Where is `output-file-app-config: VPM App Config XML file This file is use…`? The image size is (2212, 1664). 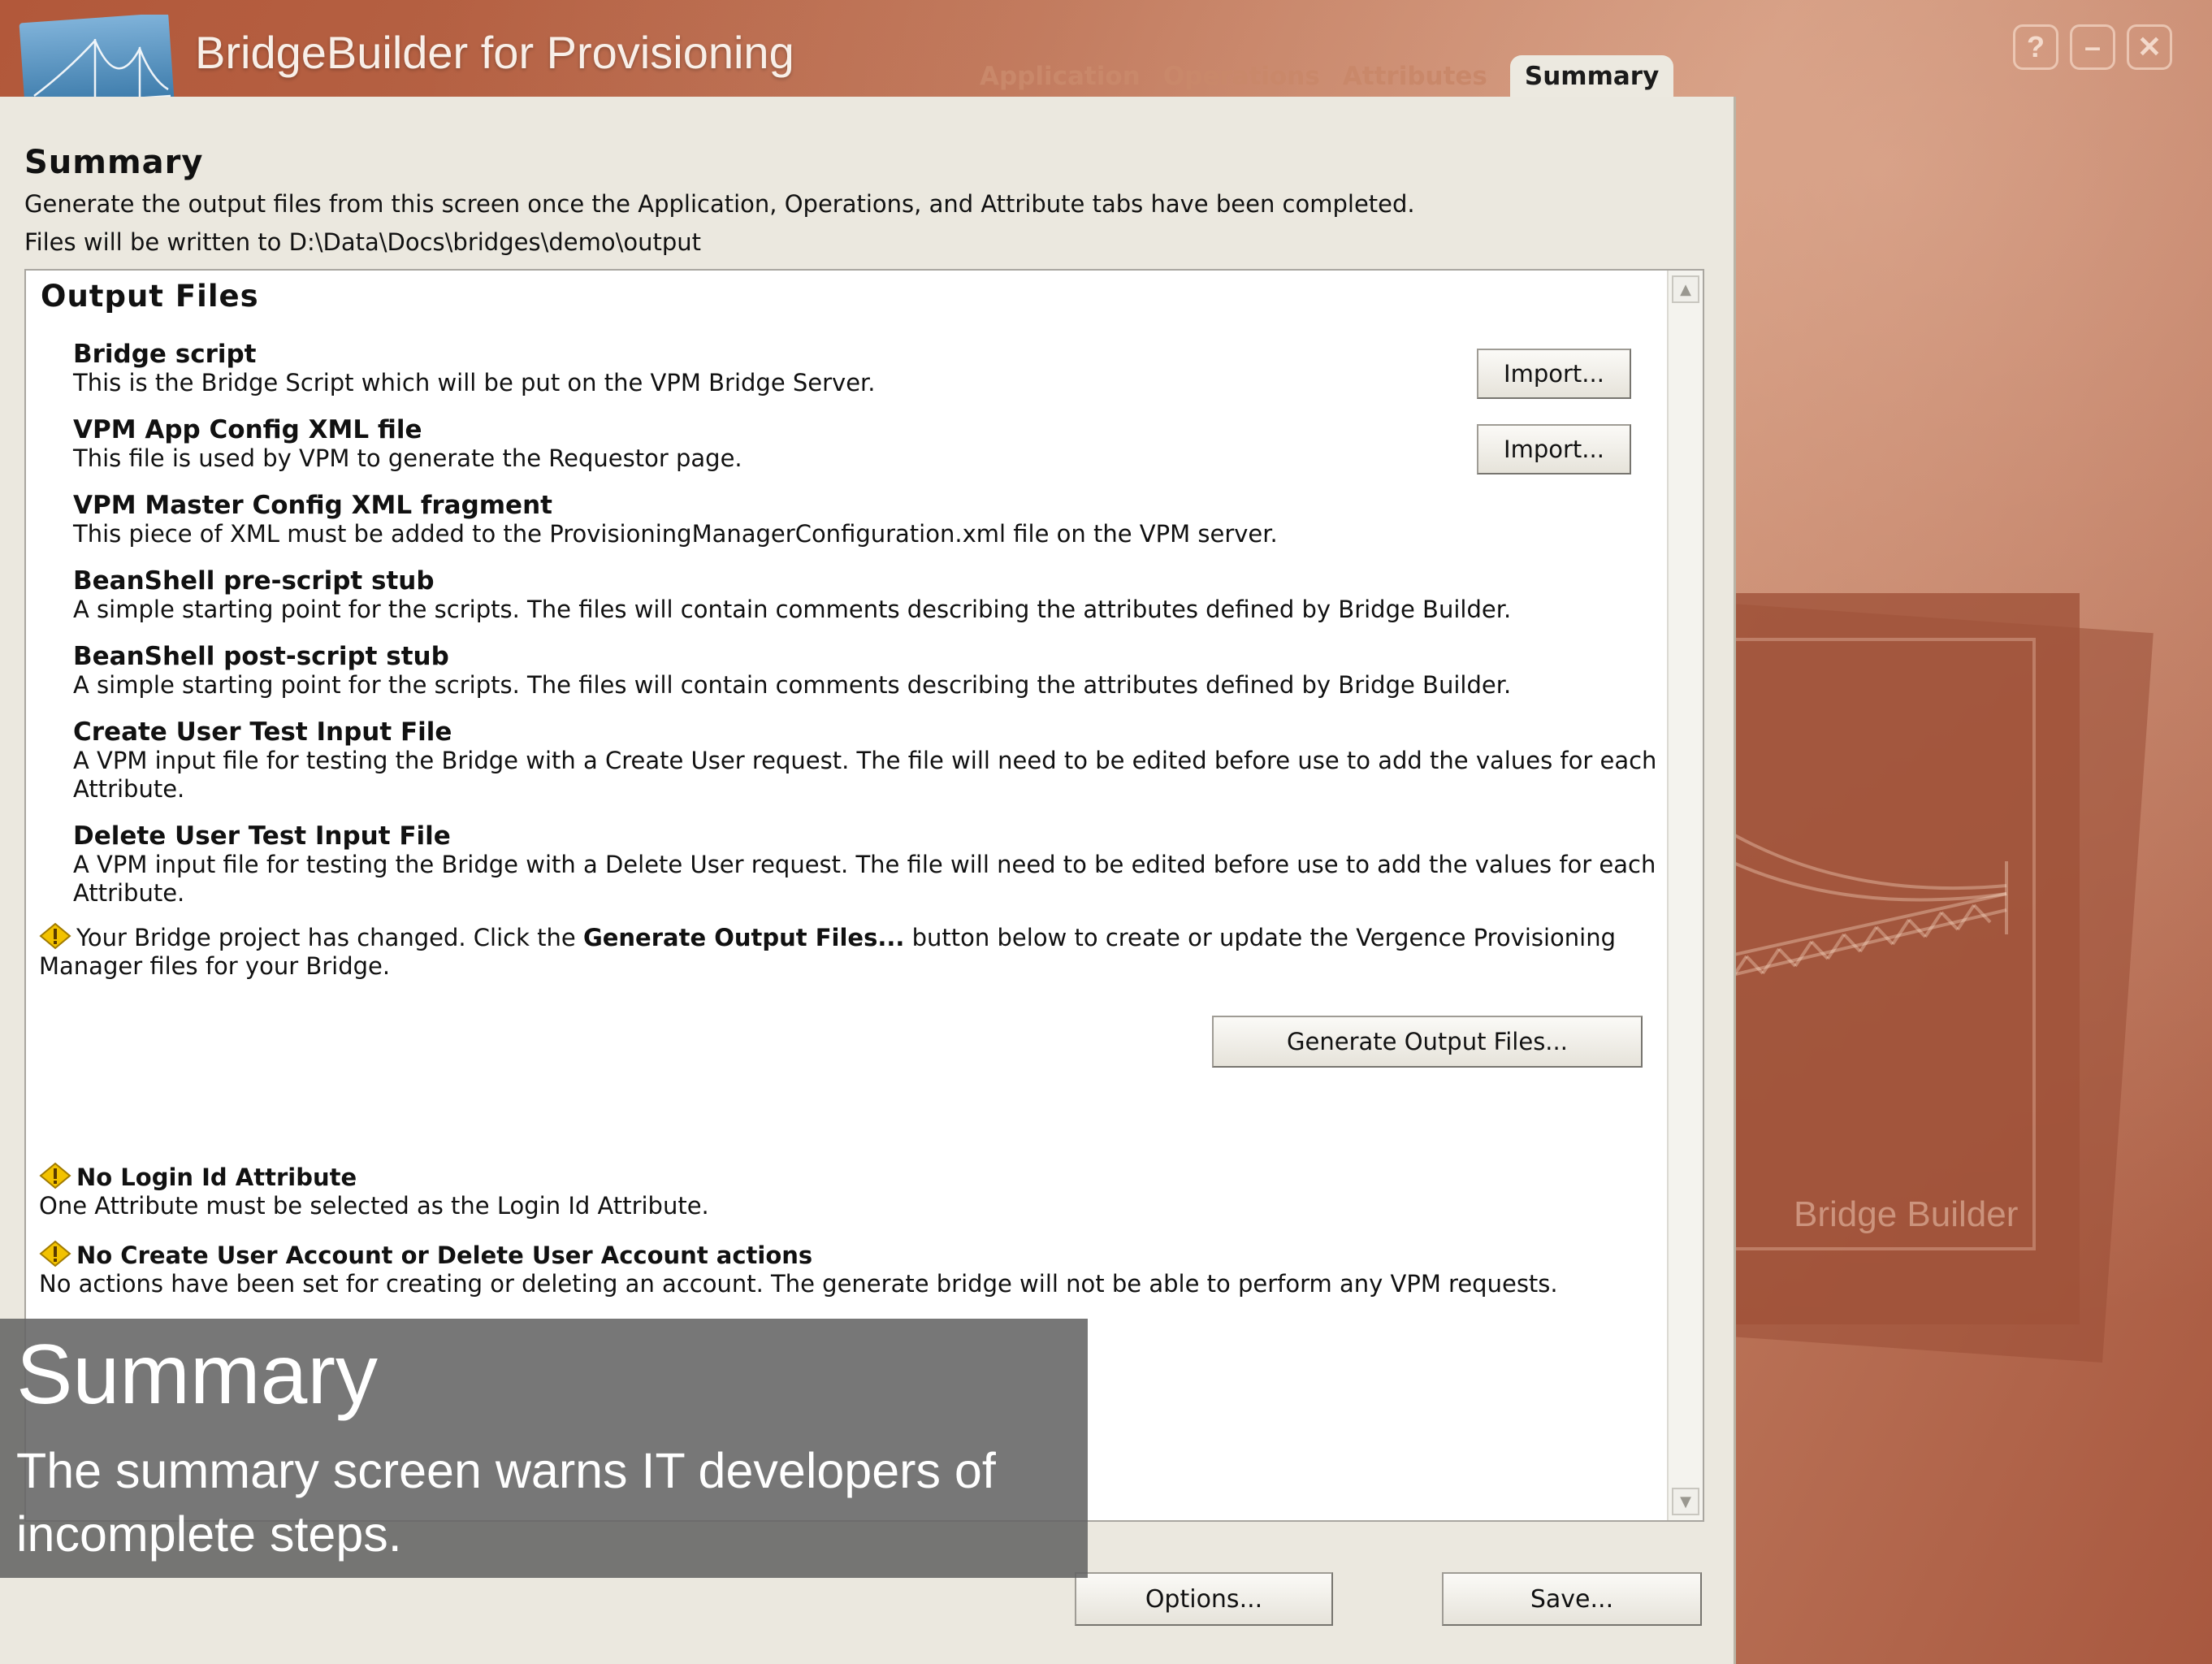
output-file-app-config: VPM App Config XML file This file is use… is located at coordinates (869, 444).